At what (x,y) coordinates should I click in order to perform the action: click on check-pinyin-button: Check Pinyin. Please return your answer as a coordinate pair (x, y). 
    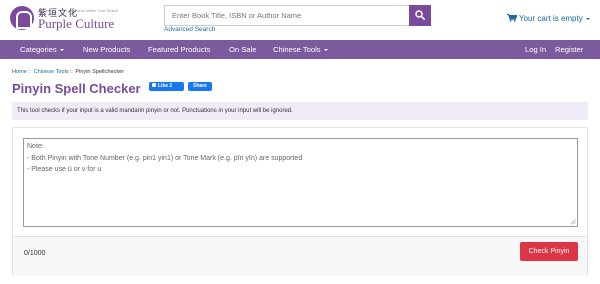
    Looking at the image, I should click on (549, 251).